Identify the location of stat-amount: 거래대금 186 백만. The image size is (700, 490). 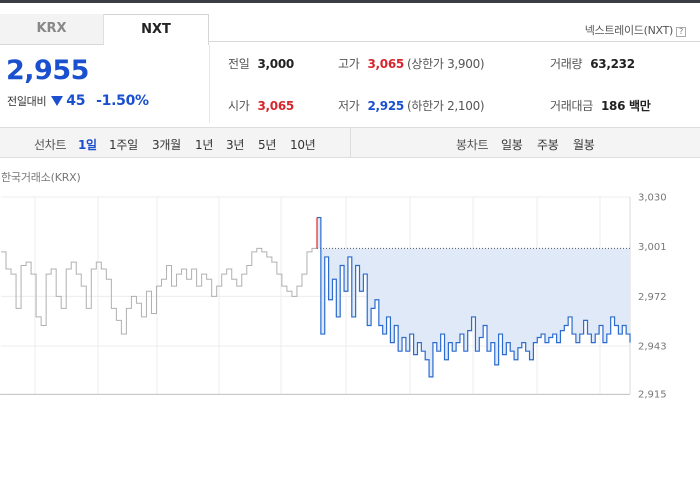
(600, 105).